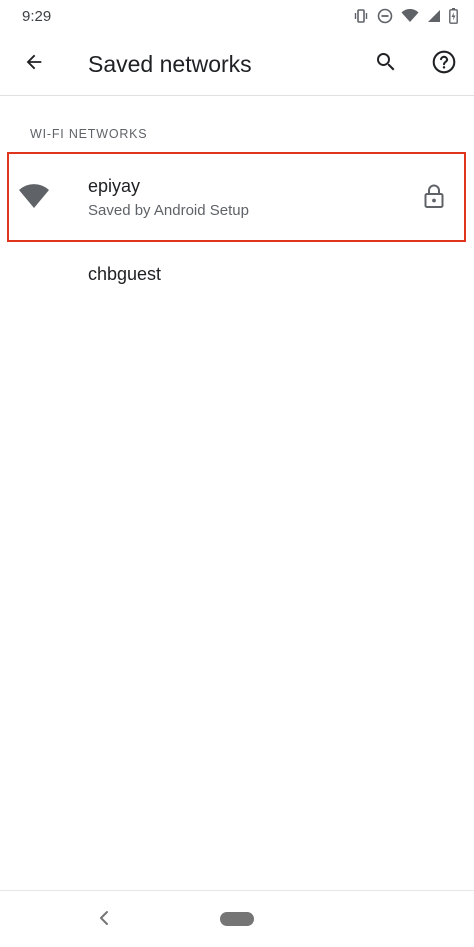  I want to click on section-header: WI-FI NETWORKS, so click(89, 134).